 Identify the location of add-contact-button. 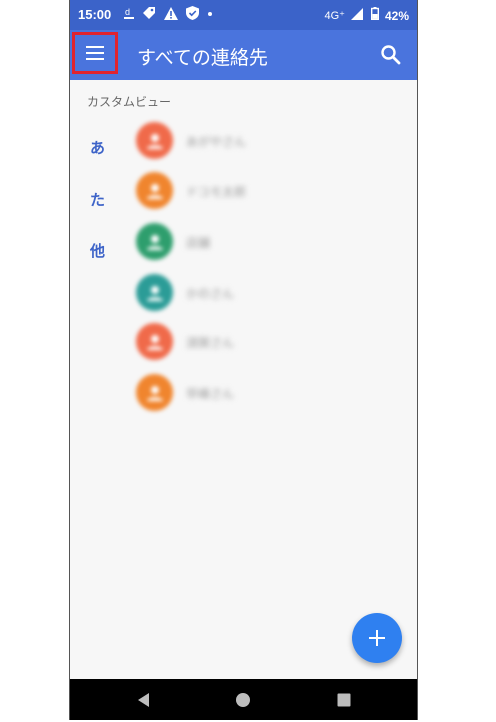
(377, 638).